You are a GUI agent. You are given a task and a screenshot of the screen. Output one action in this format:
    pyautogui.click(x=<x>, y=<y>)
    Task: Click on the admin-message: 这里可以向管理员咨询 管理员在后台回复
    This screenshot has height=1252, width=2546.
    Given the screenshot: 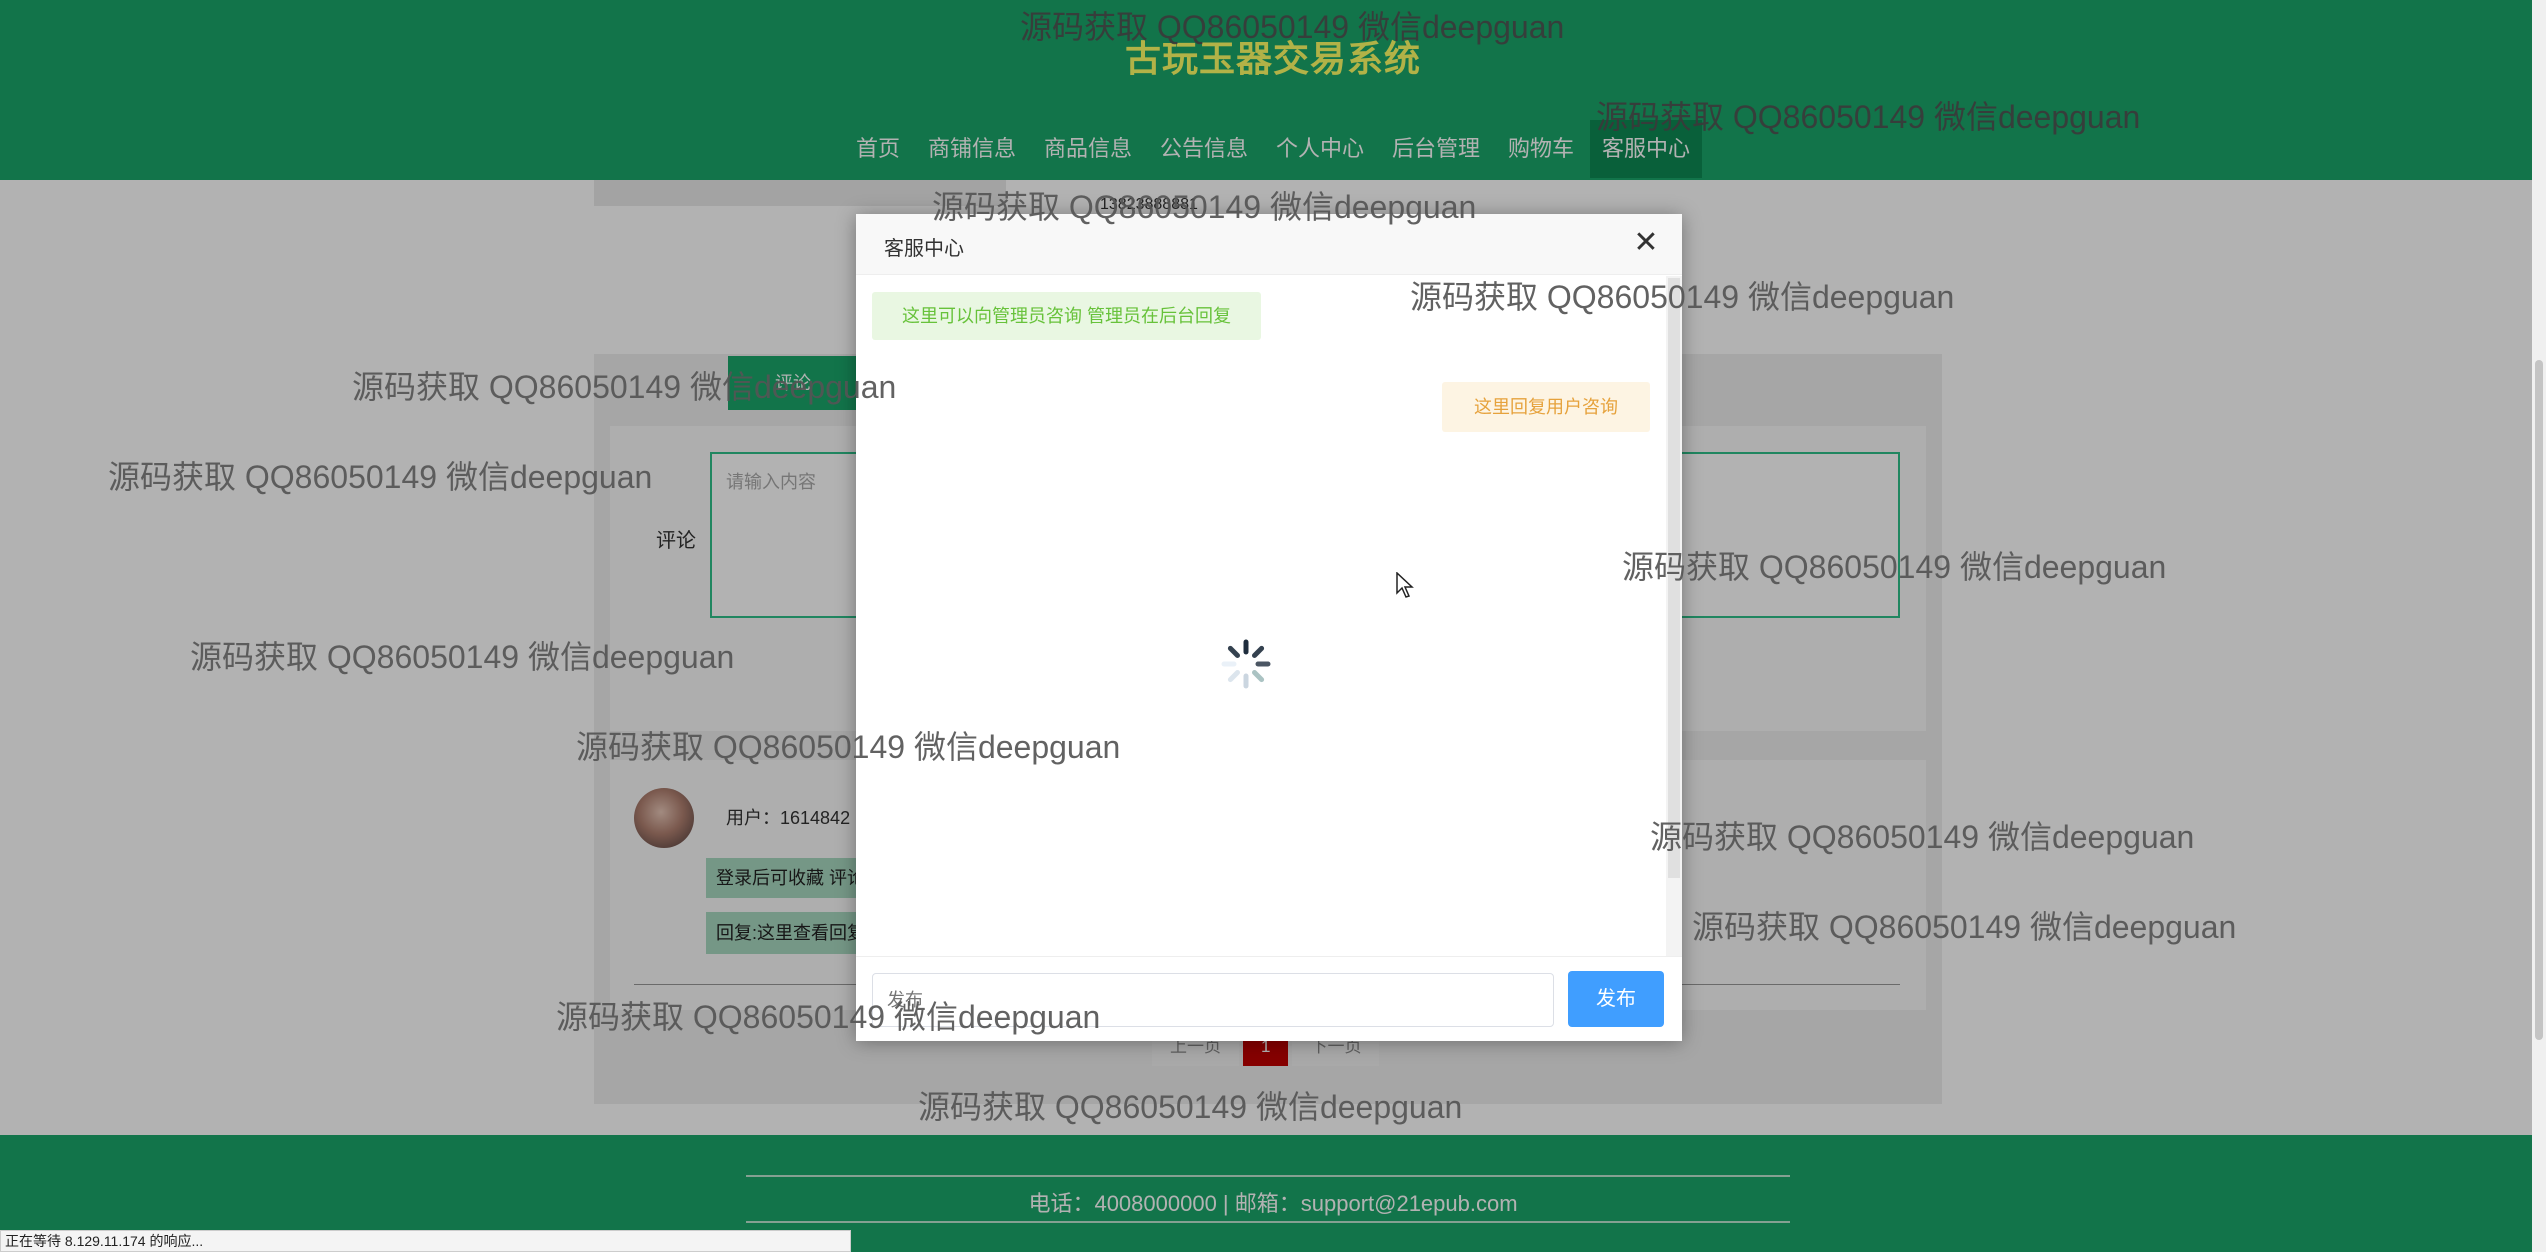 What is the action you would take?
    pyautogui.click(x=1066, y=316)
    